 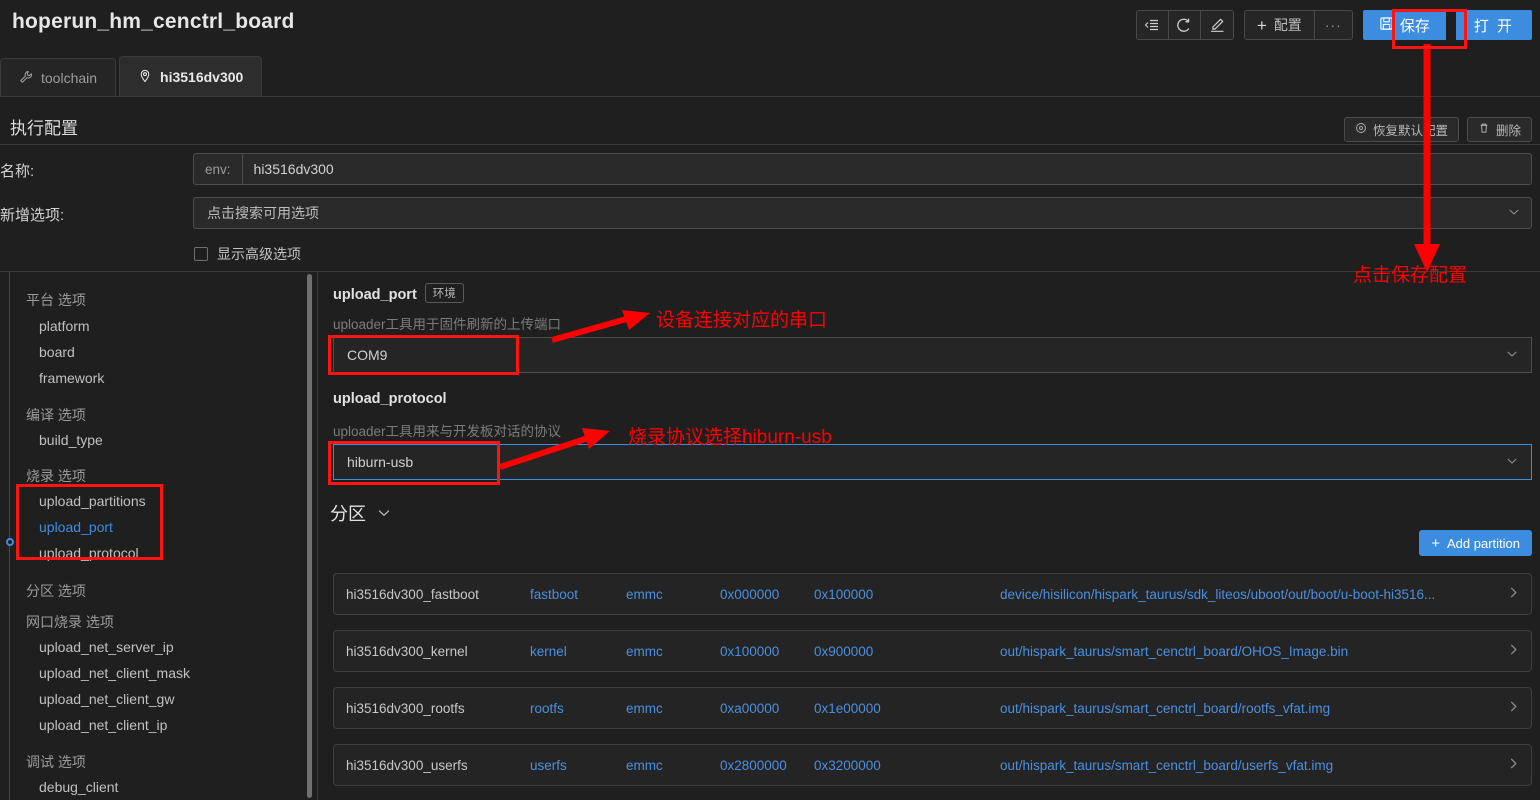 I want to click on upload-protocol-select: hiburn-usb, so click(x=932, y=462).